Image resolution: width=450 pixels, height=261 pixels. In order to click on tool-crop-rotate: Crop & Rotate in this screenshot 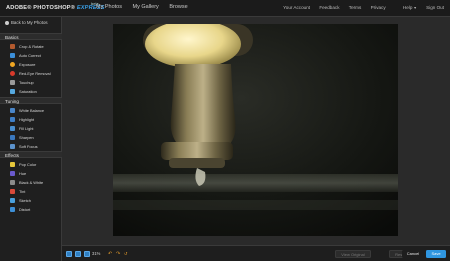, I will do `click(35, 46)`.